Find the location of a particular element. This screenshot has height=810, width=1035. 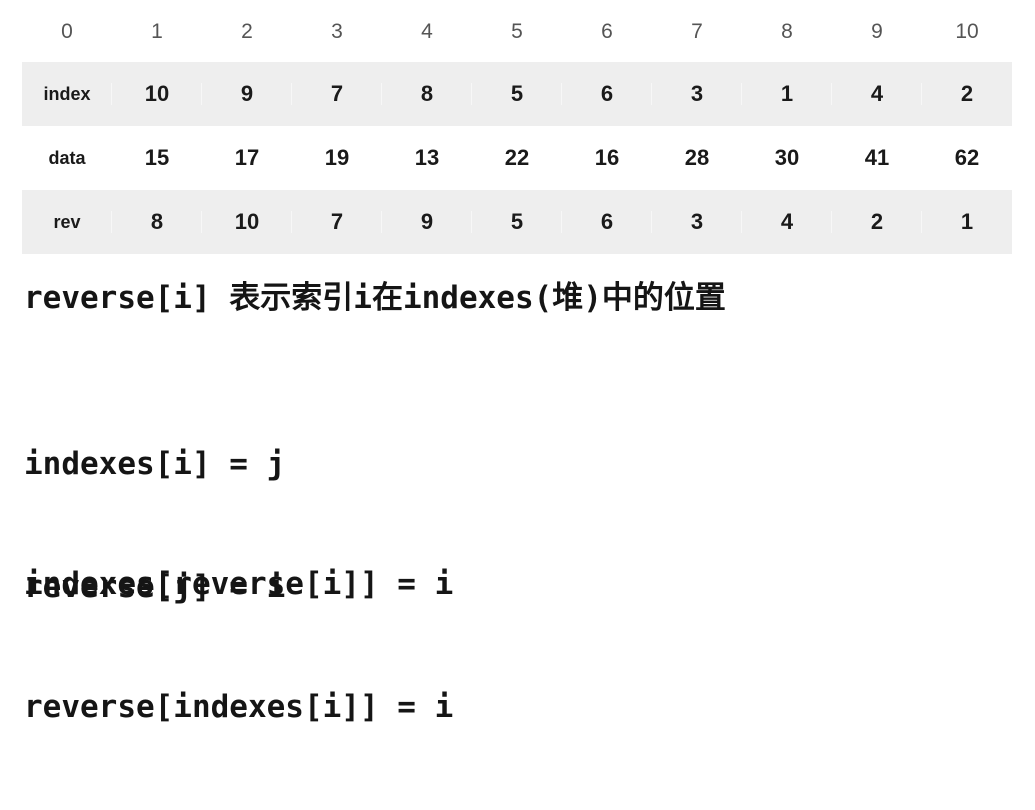

position-header-cell: 4 is located at coordinates (427, 31).